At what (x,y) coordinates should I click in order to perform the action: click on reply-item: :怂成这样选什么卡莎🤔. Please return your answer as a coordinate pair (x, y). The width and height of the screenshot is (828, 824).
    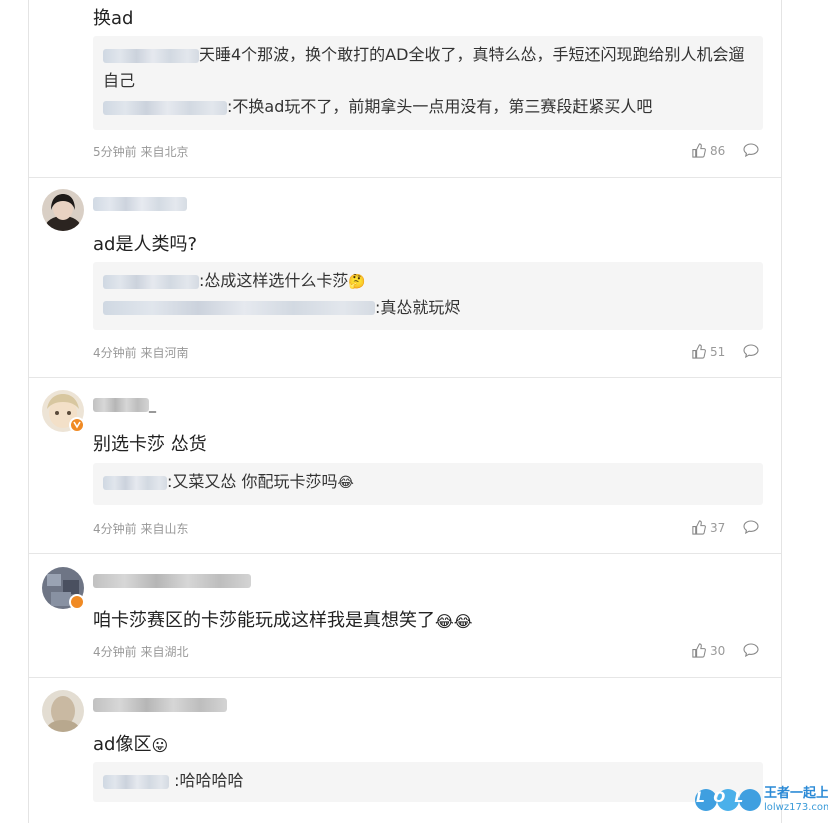
    Looking at the image, I should click on (428, 281).